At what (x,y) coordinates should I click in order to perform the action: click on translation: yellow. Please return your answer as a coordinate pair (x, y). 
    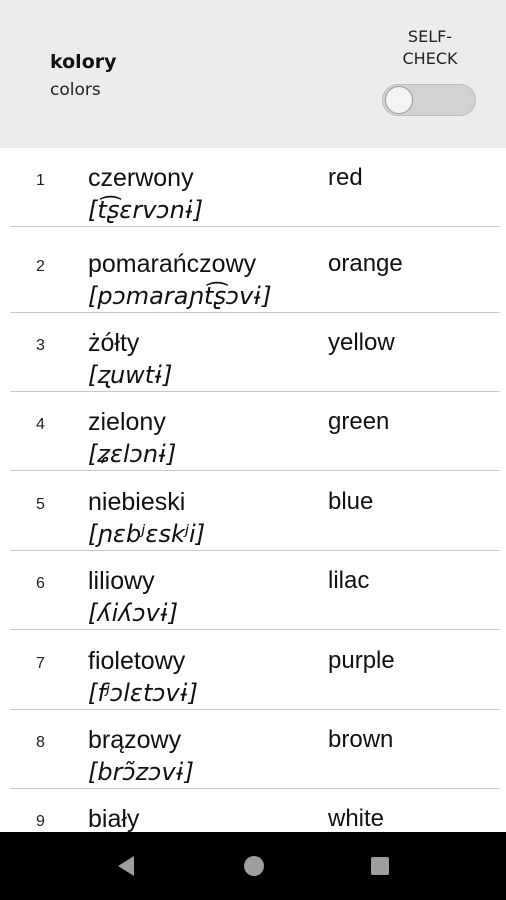
    Looking at the image, I should click on (361, 342).